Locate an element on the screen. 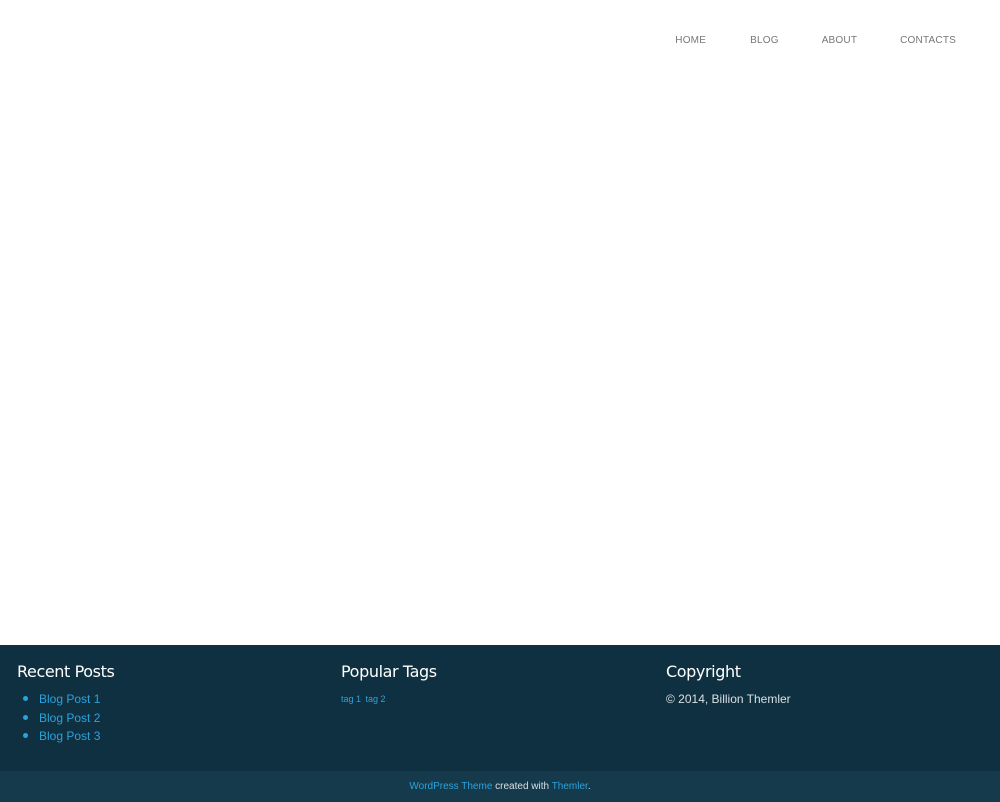 The height and width of the screenshot is (802, 1000). recent-posts-list: Blog Post 1 Blog Post 2 Blog Post 3 is located at coordinates (172, 718).